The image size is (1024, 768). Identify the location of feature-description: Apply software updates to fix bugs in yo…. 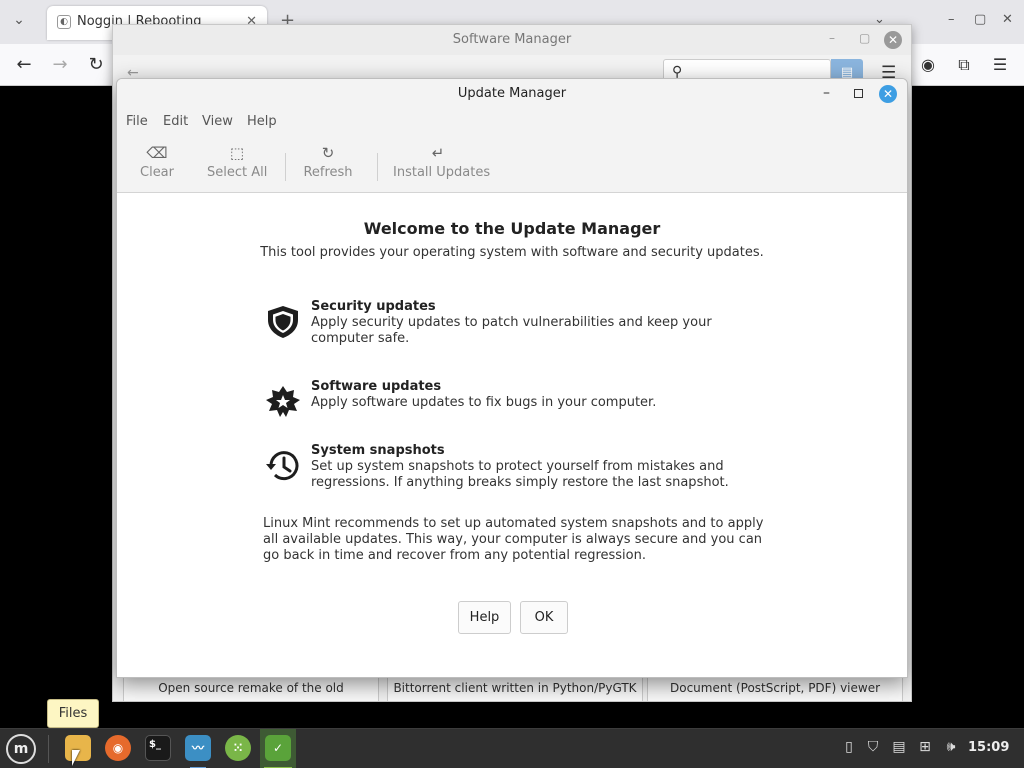
(484, 402).